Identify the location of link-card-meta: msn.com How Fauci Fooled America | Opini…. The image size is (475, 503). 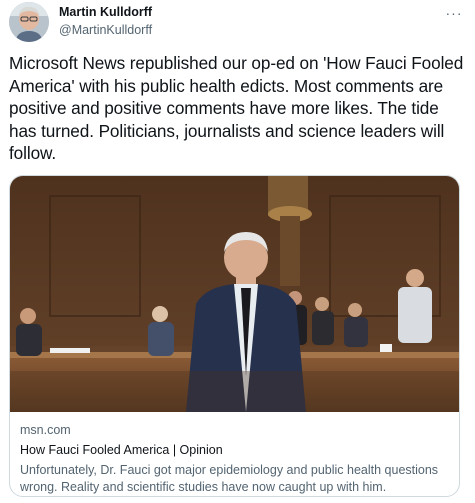
(236, 458).